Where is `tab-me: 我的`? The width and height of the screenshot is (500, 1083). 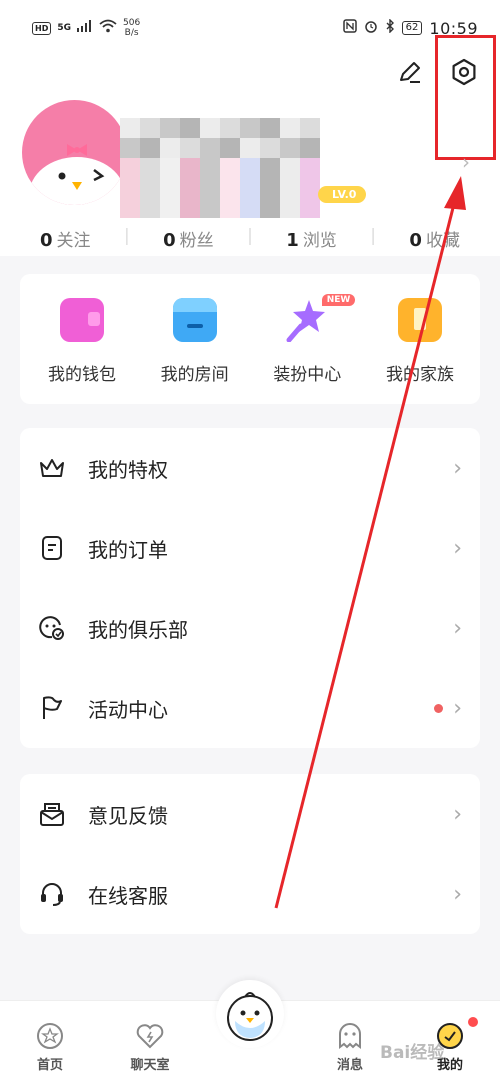 tab-me: 我的 is located at coordinates (450, 1045).